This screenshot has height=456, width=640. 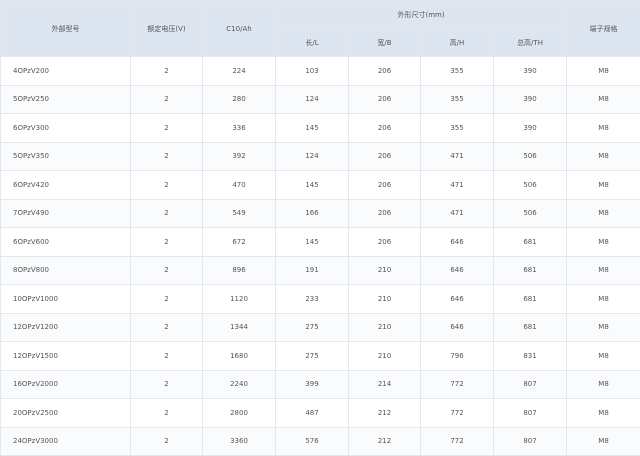 What do you see at coordinates (239, 156) in the screenshot?
I see `cell-capacity: 392` at bounding box center [239, 156].